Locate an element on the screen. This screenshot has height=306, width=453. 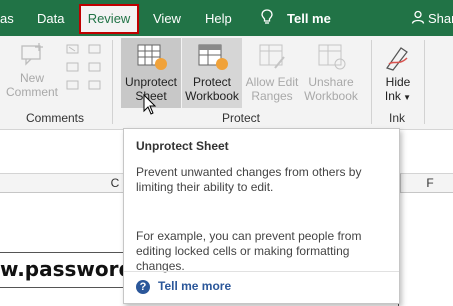
tab-view: View is located at coordinates (167, 18).